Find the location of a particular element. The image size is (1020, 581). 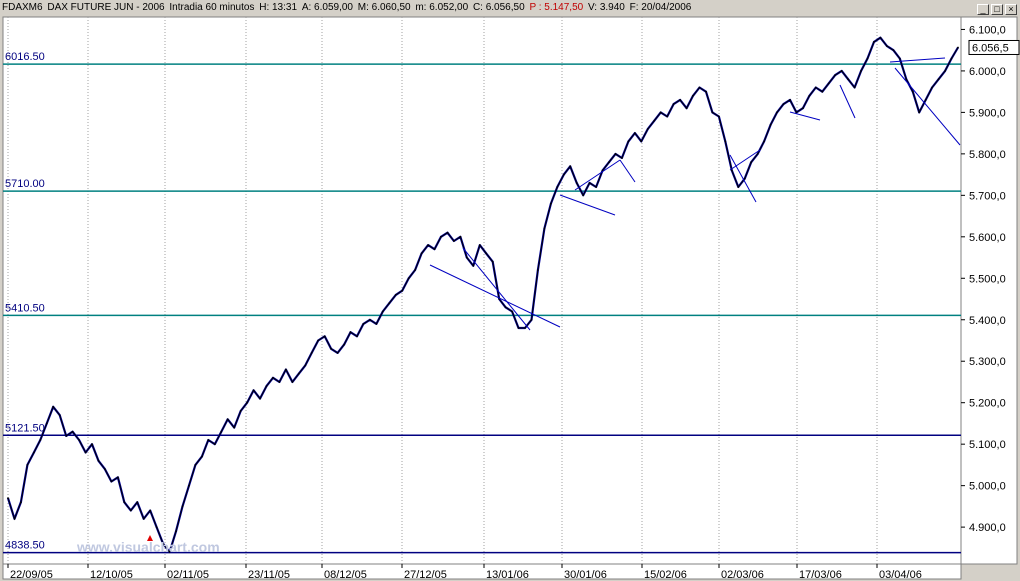

support-level-label: 4838.50 is located at coordinates (25, 546).